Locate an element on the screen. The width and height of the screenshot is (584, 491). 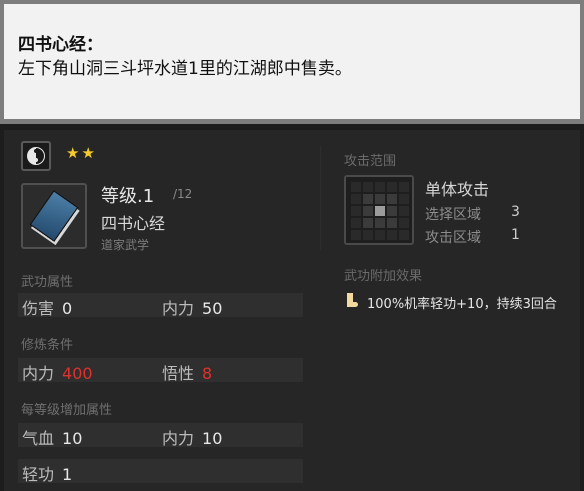
section-title-requirements: 修炼条件 is located at coordinates (47, 345).